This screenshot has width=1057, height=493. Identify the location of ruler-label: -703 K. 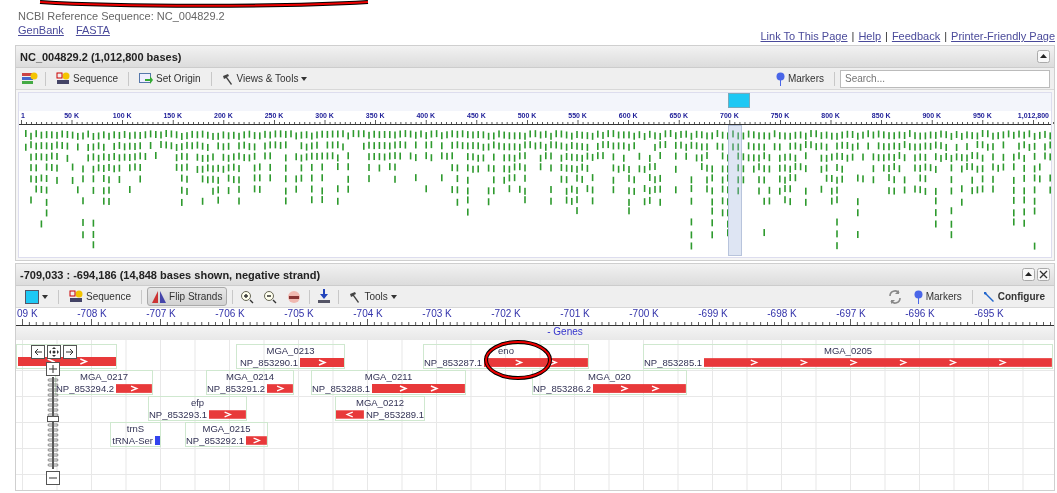
(437, 313).